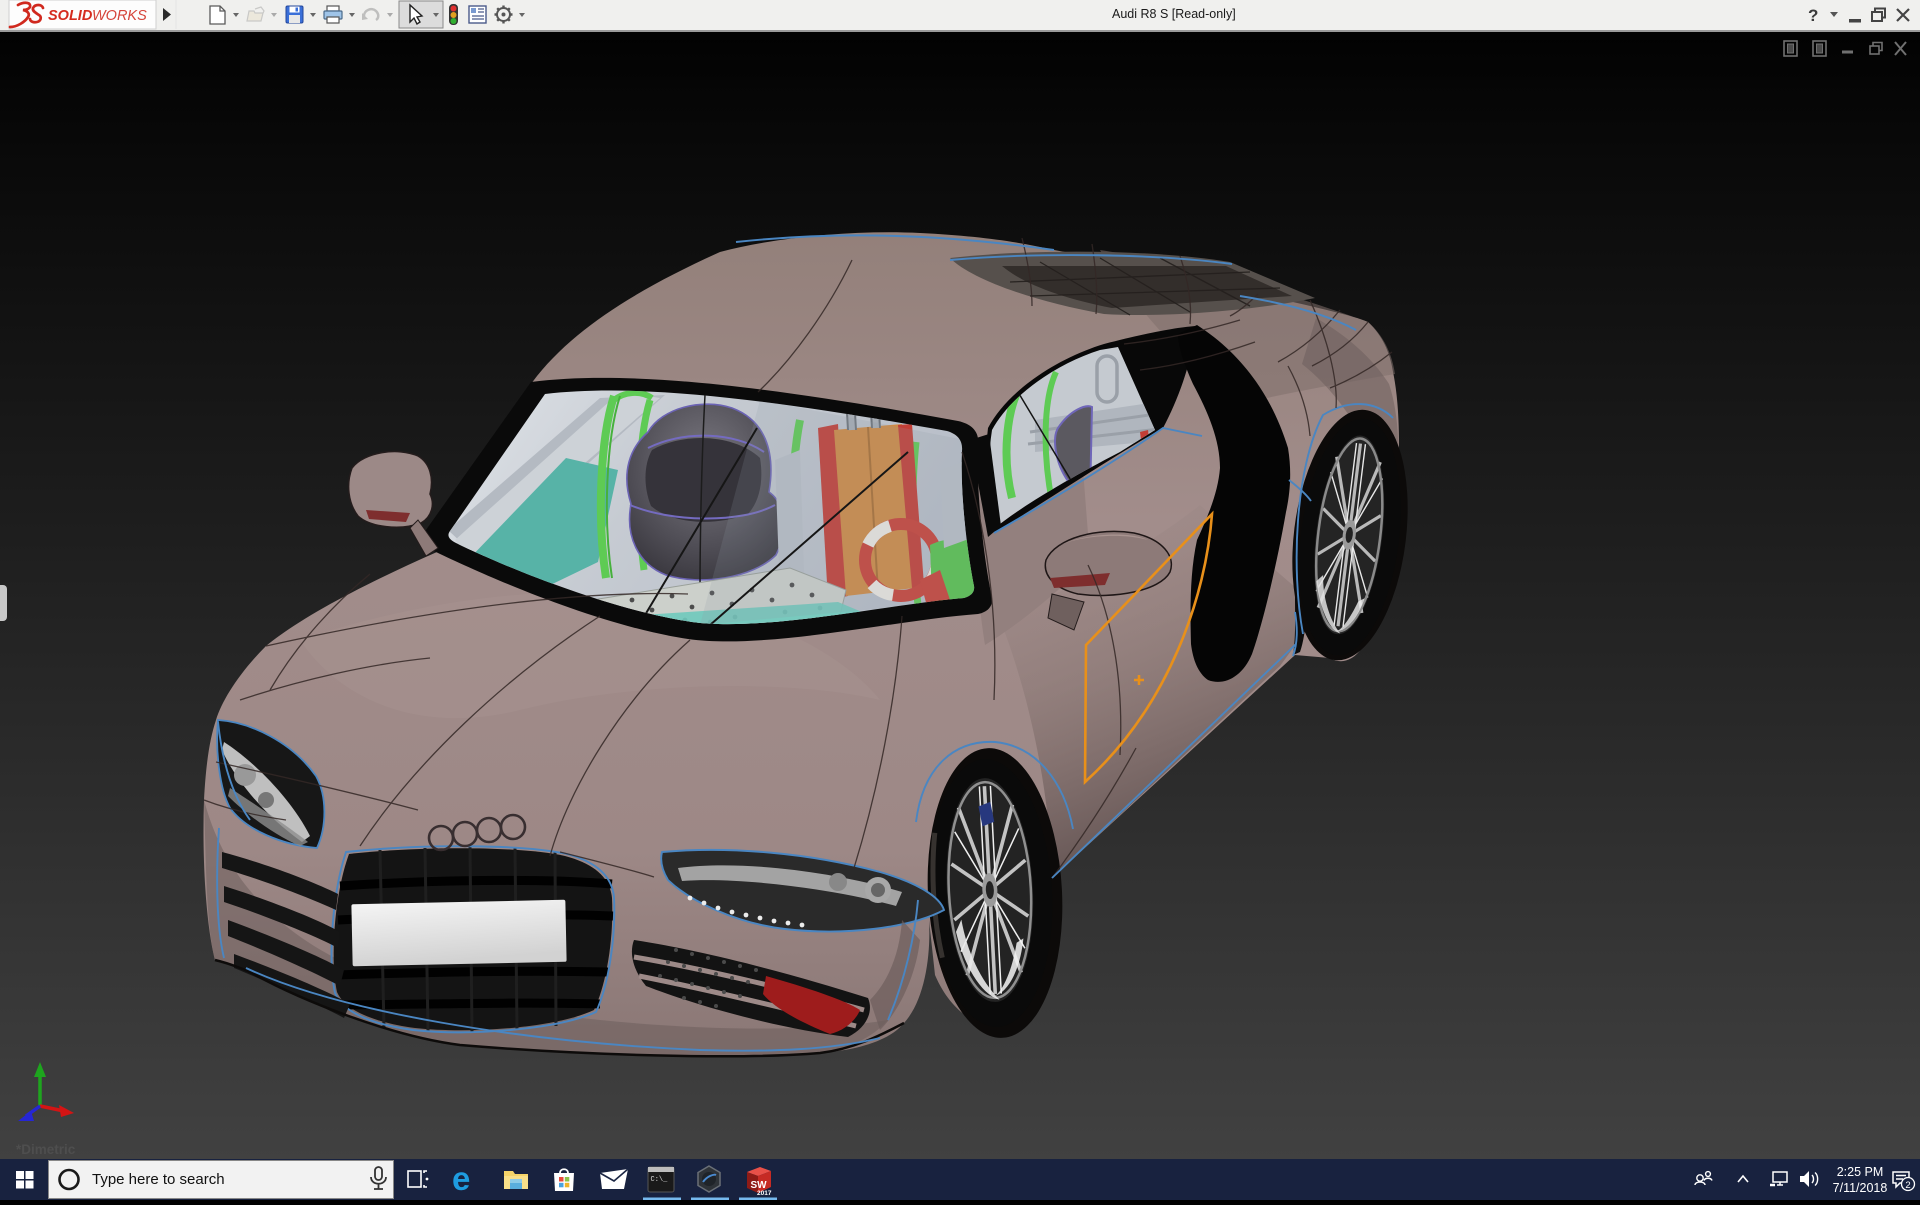 This screenshot has width=1920, height=1205. What do you see at coordinates (764, 1193) in the screenshot?
I see `svg-text: 2017` at bounding box center [764, 1193].